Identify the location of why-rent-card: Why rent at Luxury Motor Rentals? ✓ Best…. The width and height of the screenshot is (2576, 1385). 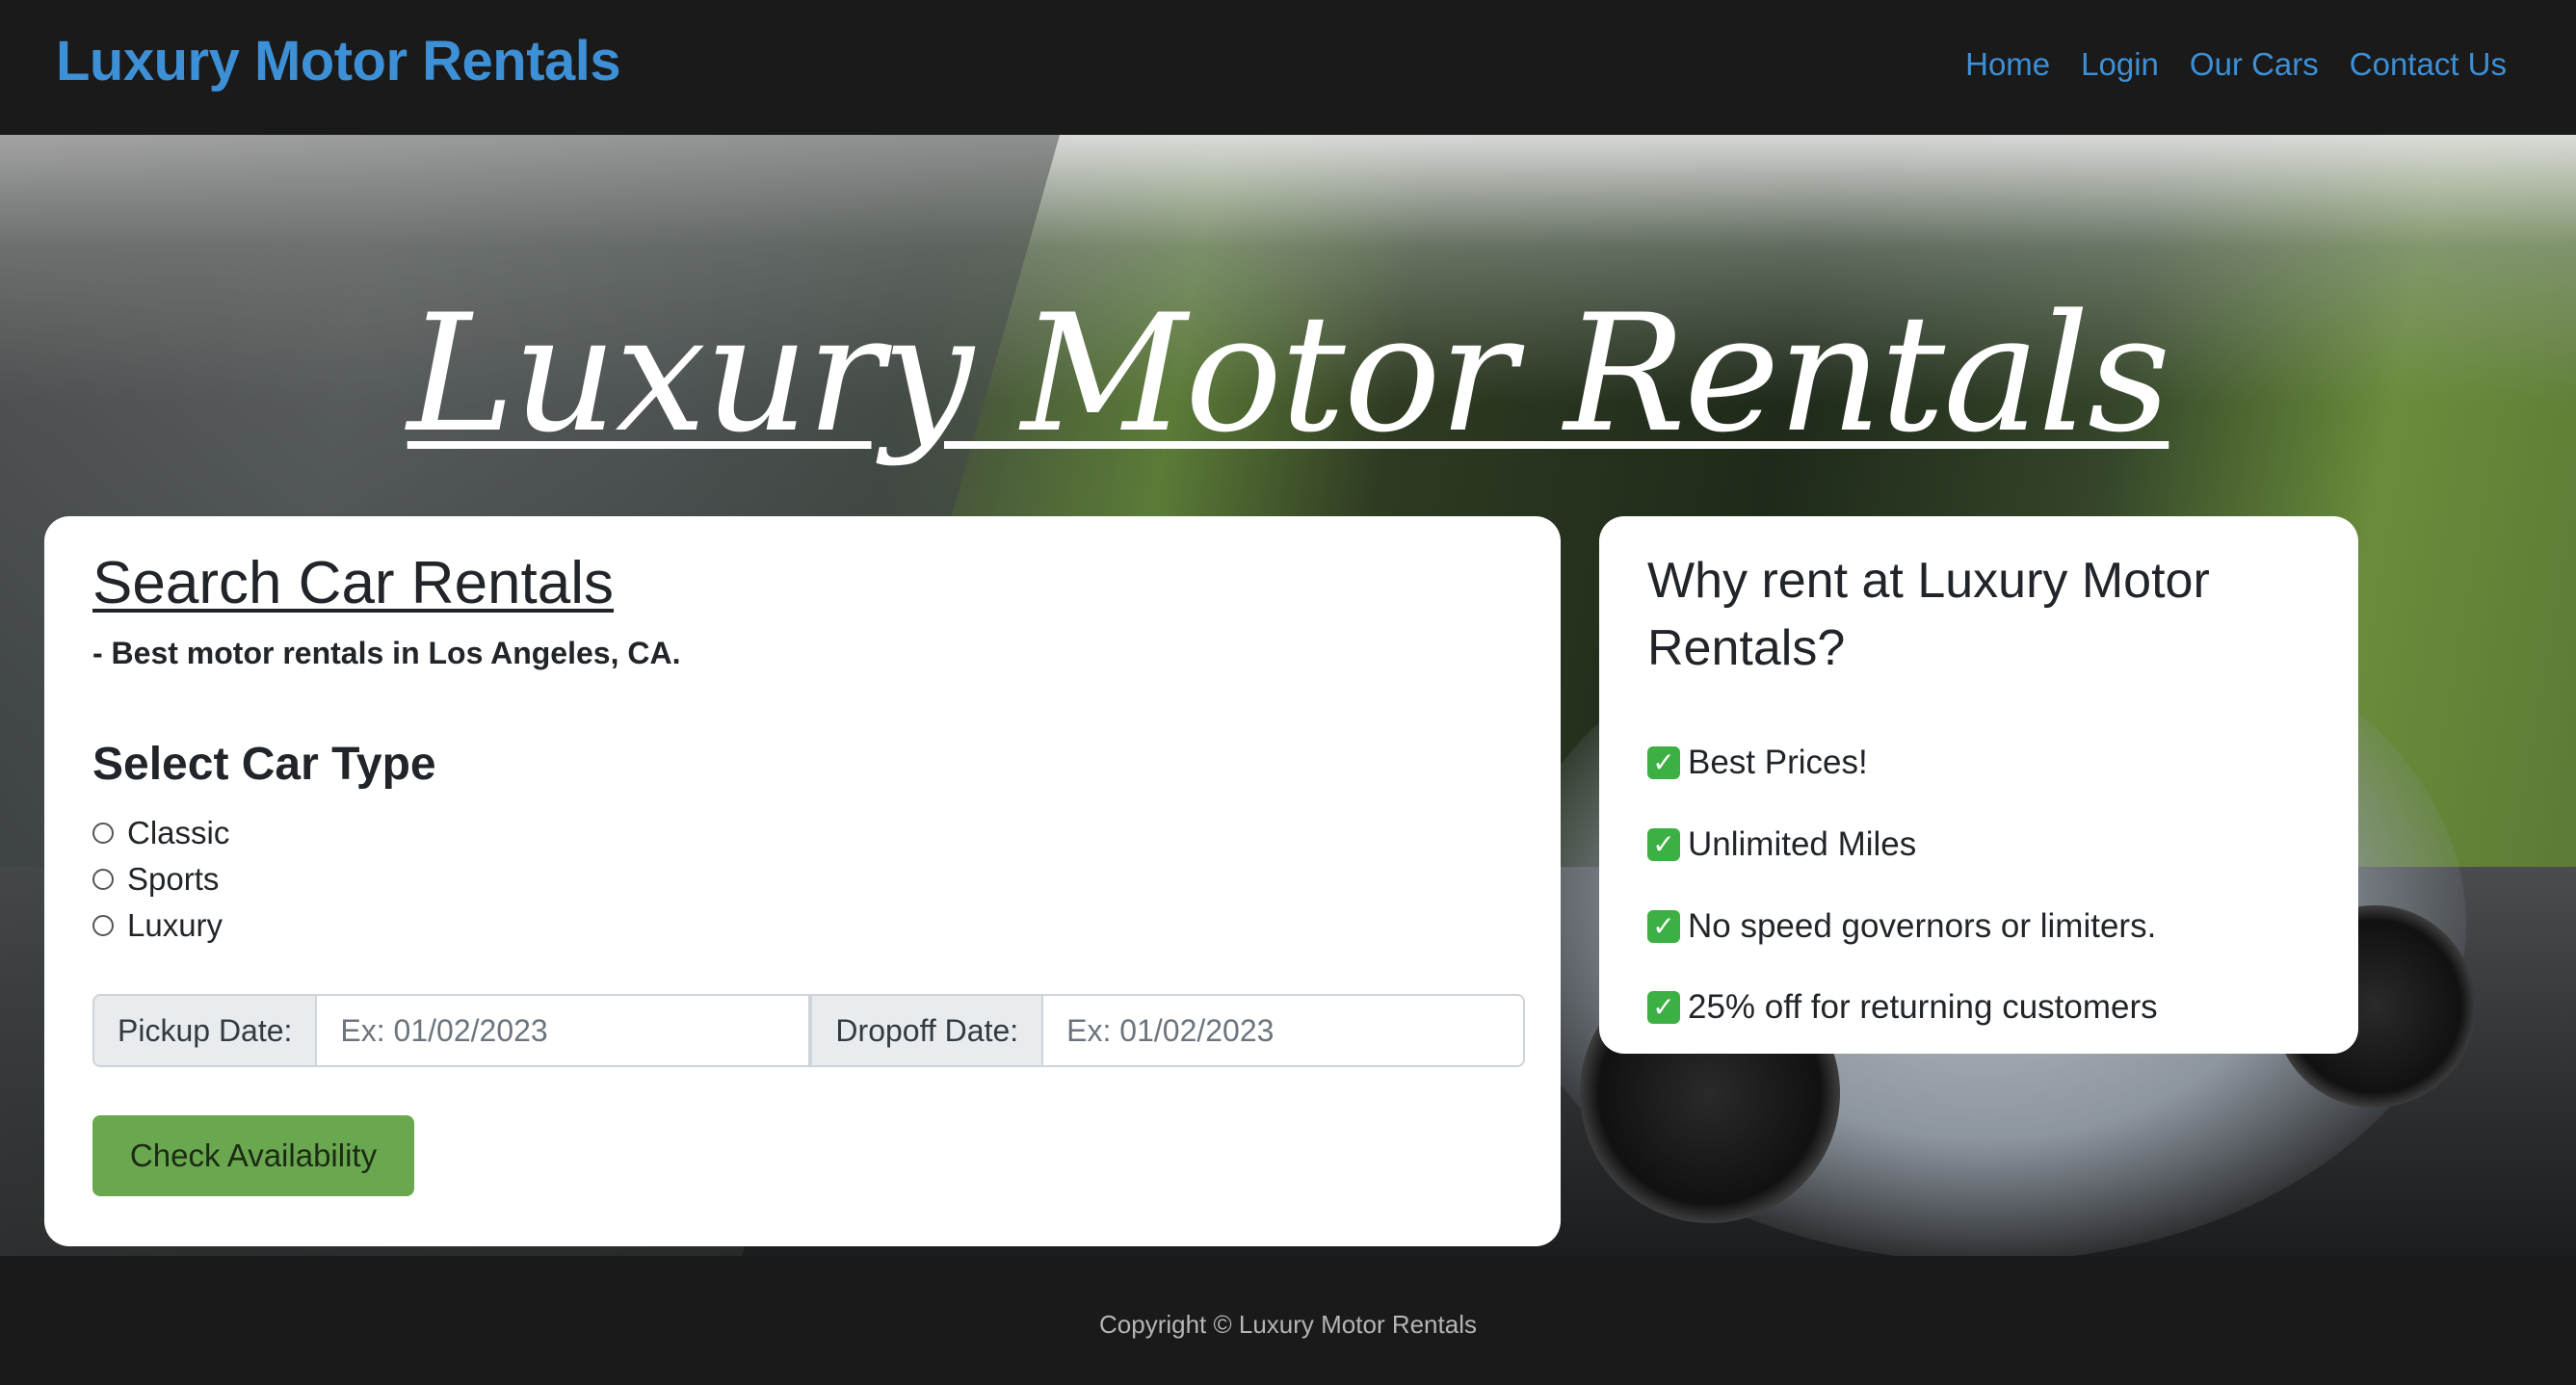
(1978, 785).